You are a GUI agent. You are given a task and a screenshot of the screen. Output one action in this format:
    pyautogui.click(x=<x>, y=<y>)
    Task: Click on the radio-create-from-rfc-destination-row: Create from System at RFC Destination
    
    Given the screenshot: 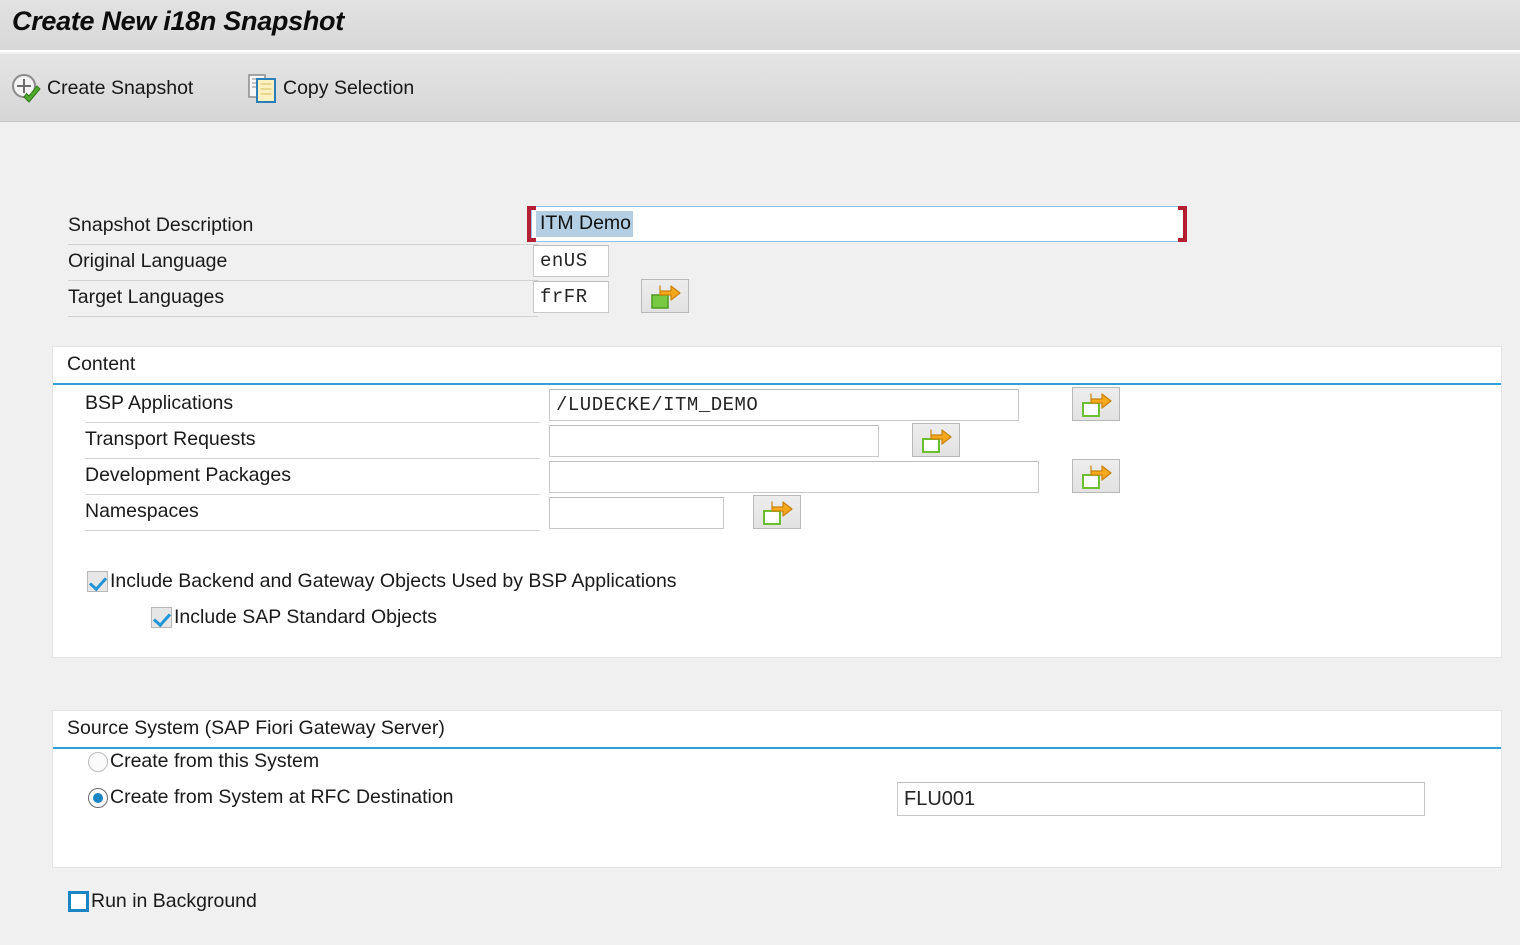 What is the action you would take?
    pyautogui.click(x=271, y=797)
    